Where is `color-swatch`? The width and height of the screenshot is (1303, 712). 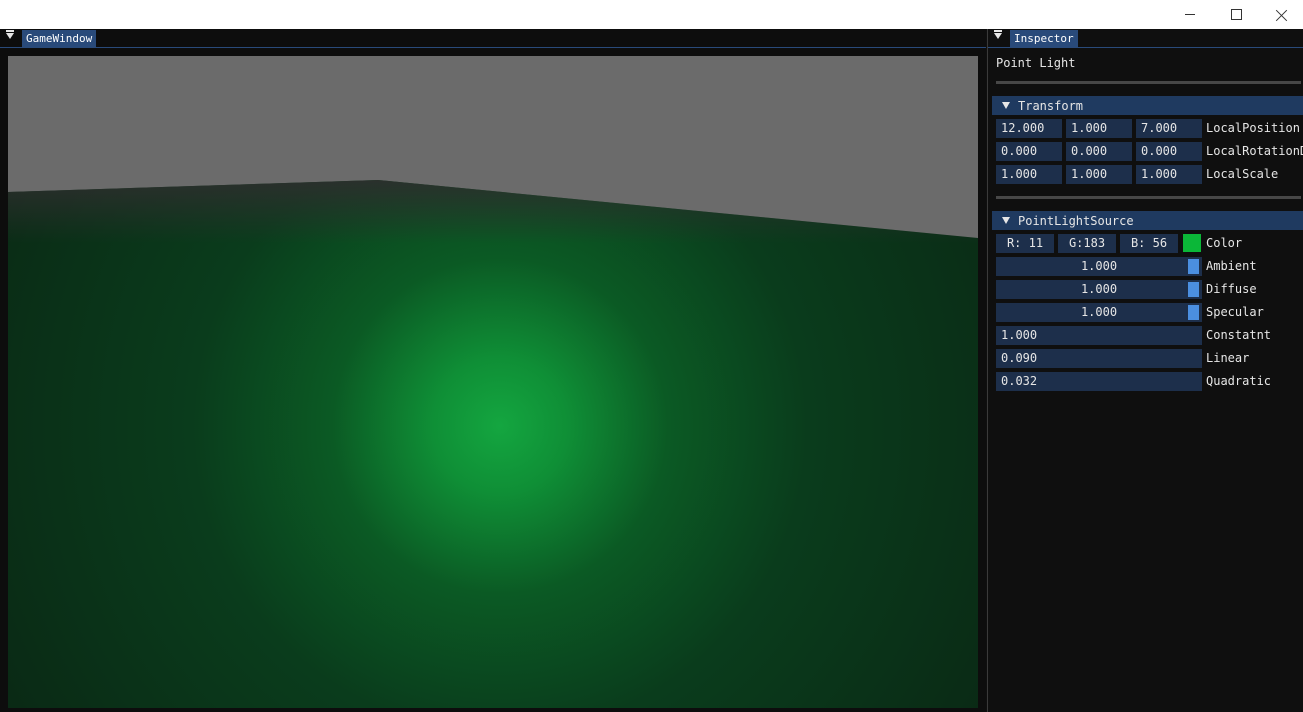 color-swatch is located at coordinates (1192, 243).